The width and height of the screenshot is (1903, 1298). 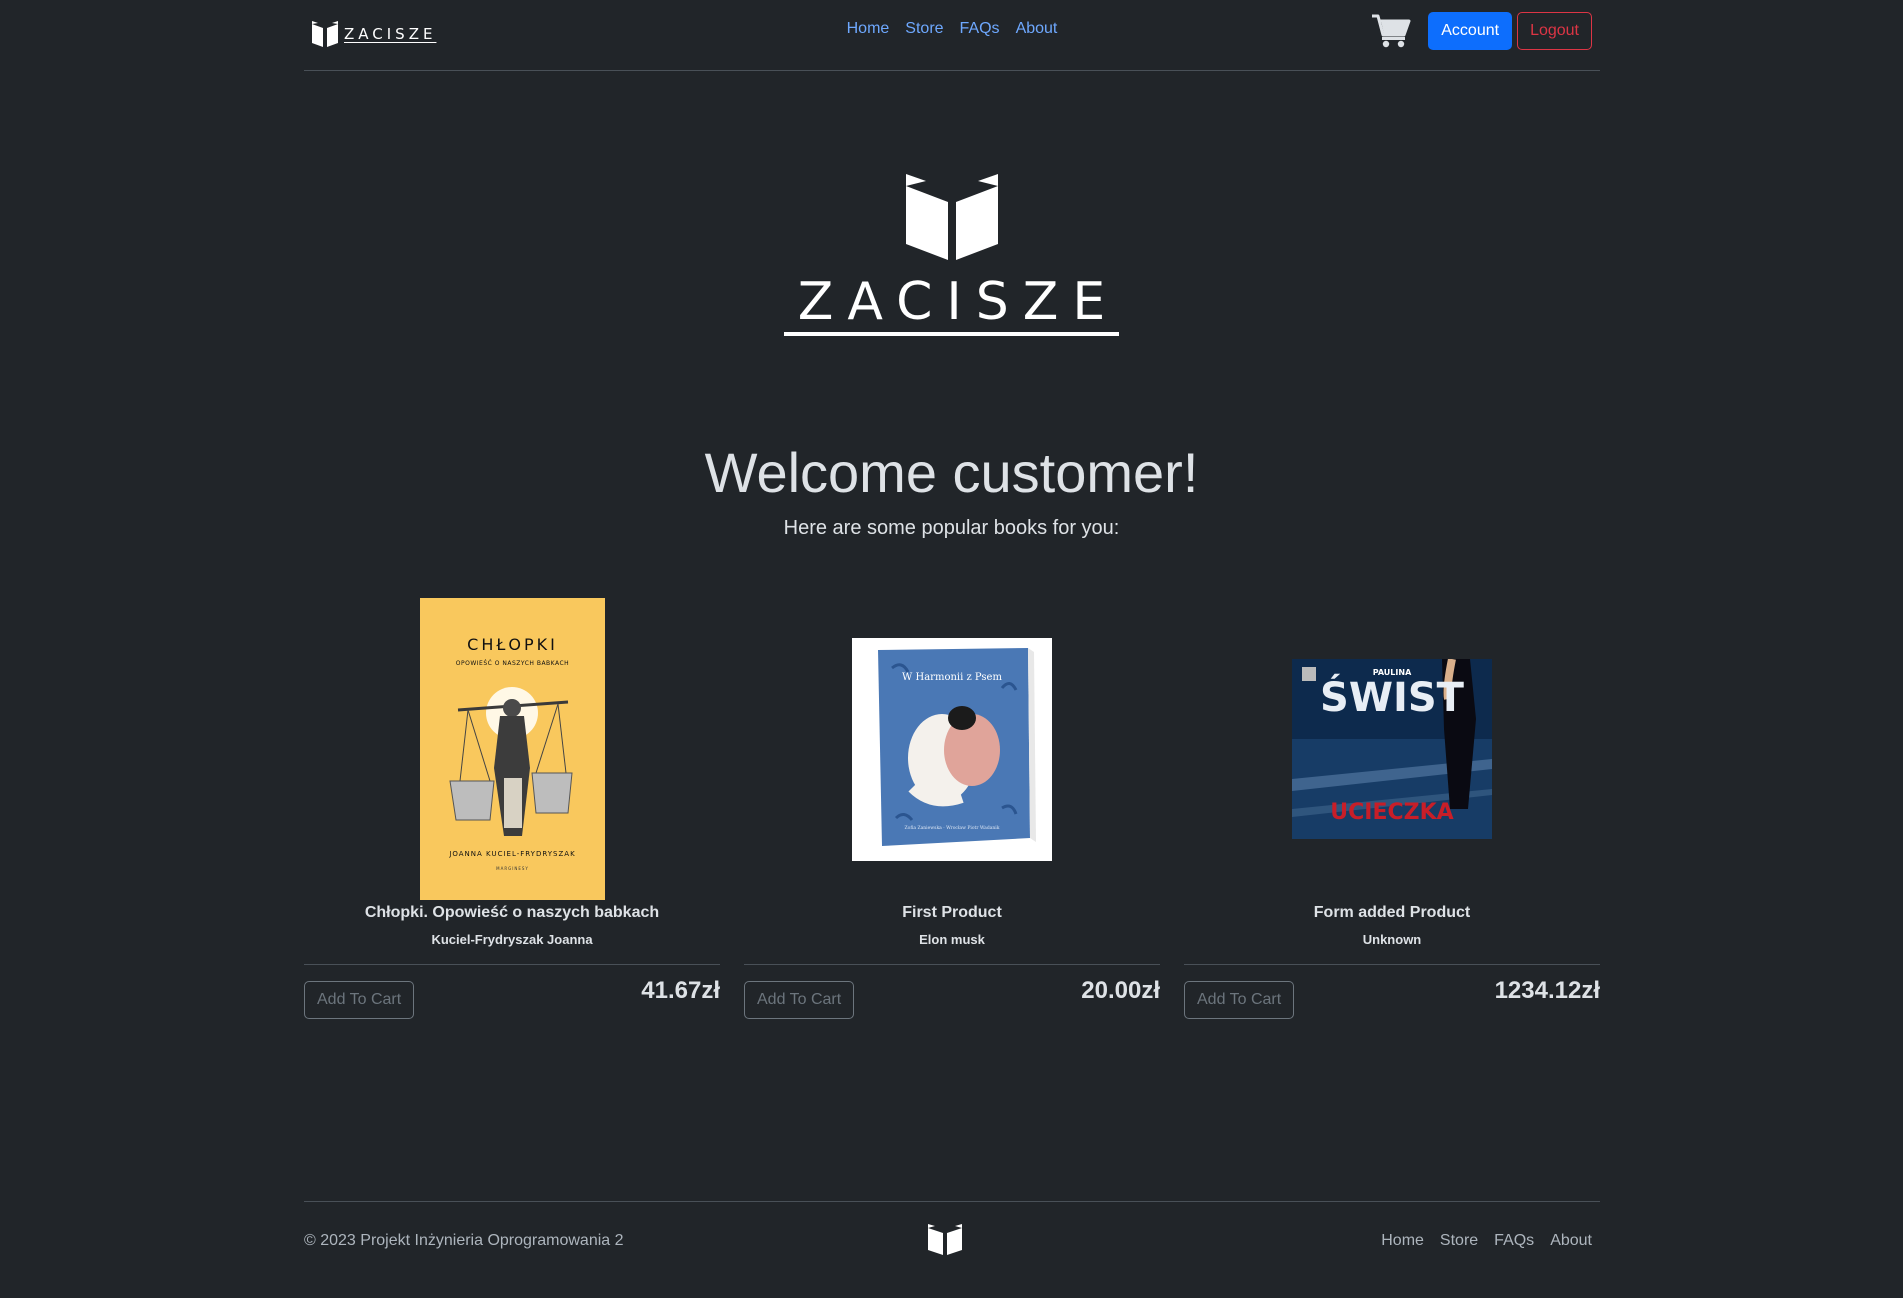 What do you see at coordinates (924, 29) in the screenshot?
I see `nav-store: Store` at bounding box center [924, 29].